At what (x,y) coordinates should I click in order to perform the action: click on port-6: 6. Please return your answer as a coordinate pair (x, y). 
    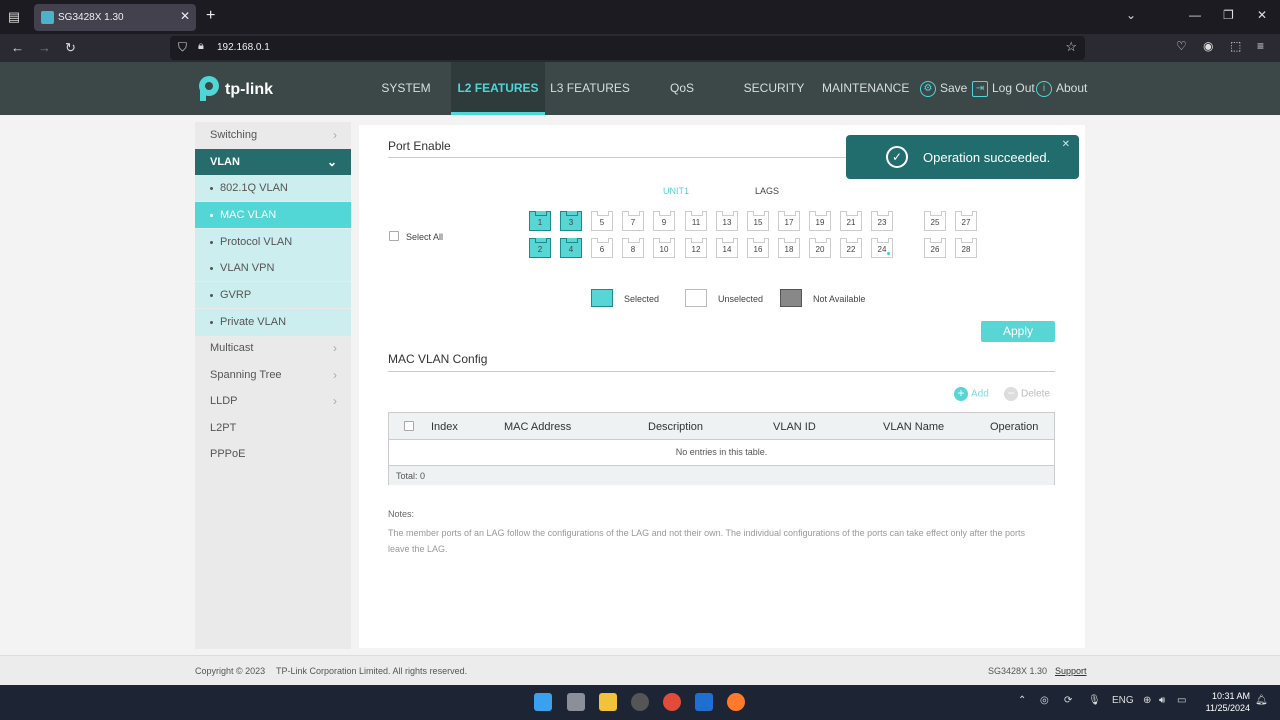
    Looking at the image, I should click on (602, 248).